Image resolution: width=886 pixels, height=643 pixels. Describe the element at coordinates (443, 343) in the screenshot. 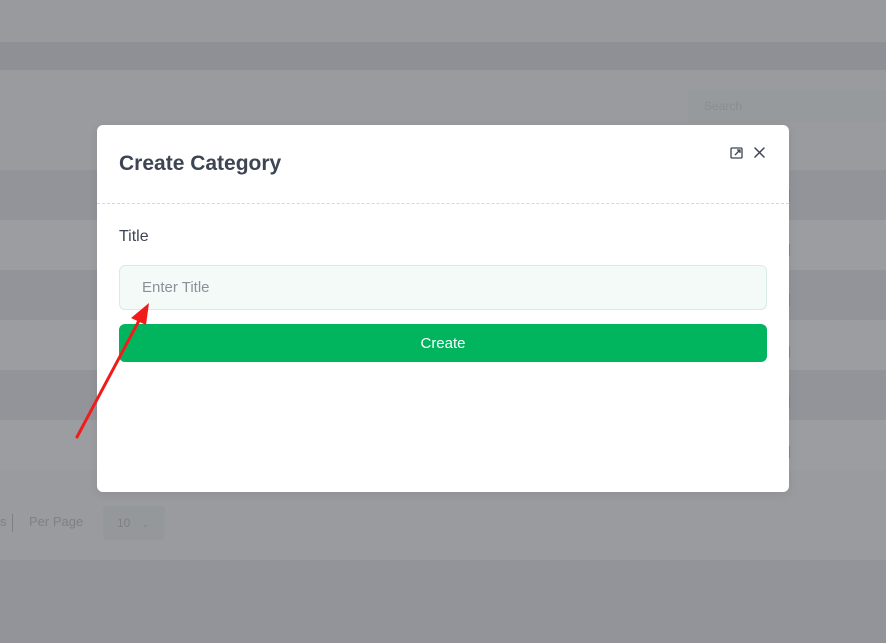

I see `create-button: Create` at that location.